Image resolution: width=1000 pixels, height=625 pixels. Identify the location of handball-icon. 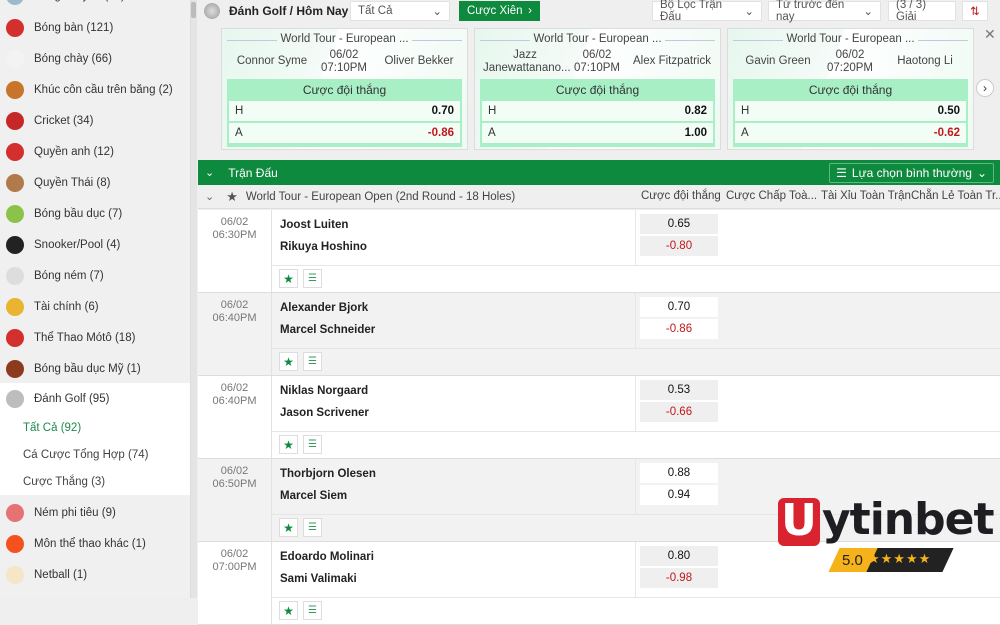
(15, 275).